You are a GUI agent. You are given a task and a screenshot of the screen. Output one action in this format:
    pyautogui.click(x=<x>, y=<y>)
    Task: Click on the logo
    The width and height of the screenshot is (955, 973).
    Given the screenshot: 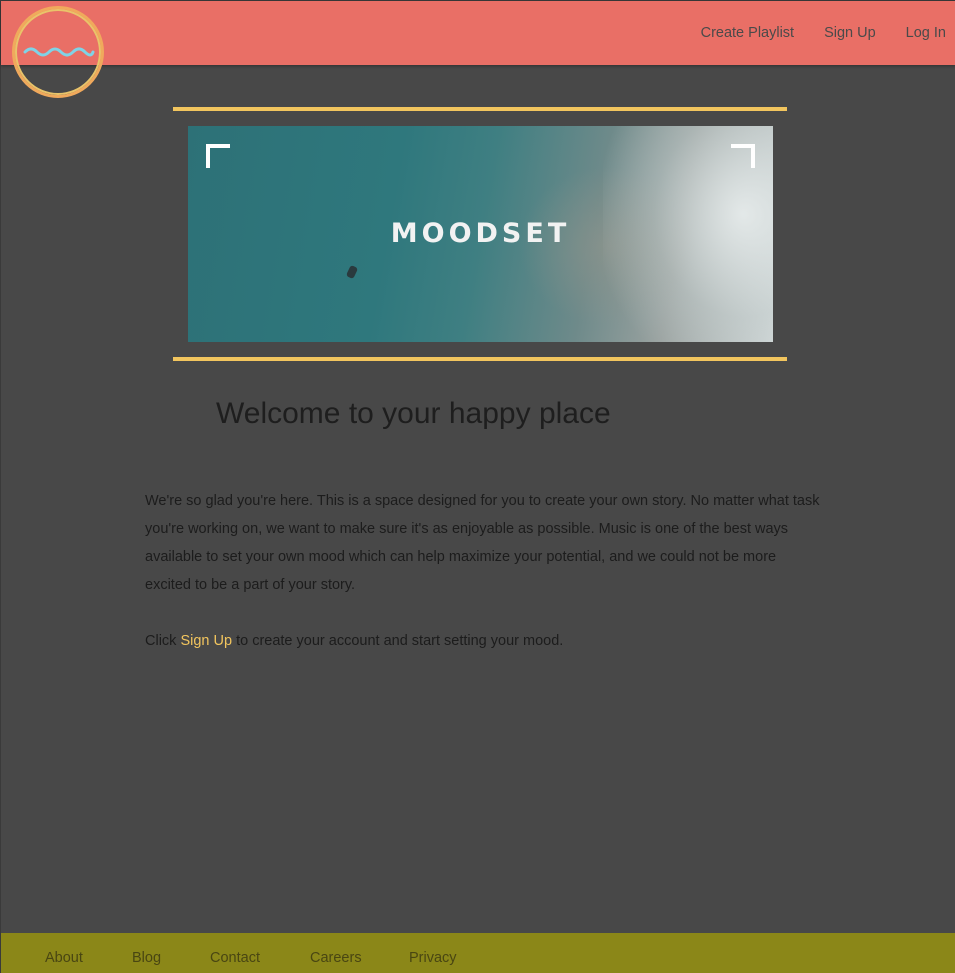 What is the action you would take?
    pyautogui.click(x=58, y=52)
    